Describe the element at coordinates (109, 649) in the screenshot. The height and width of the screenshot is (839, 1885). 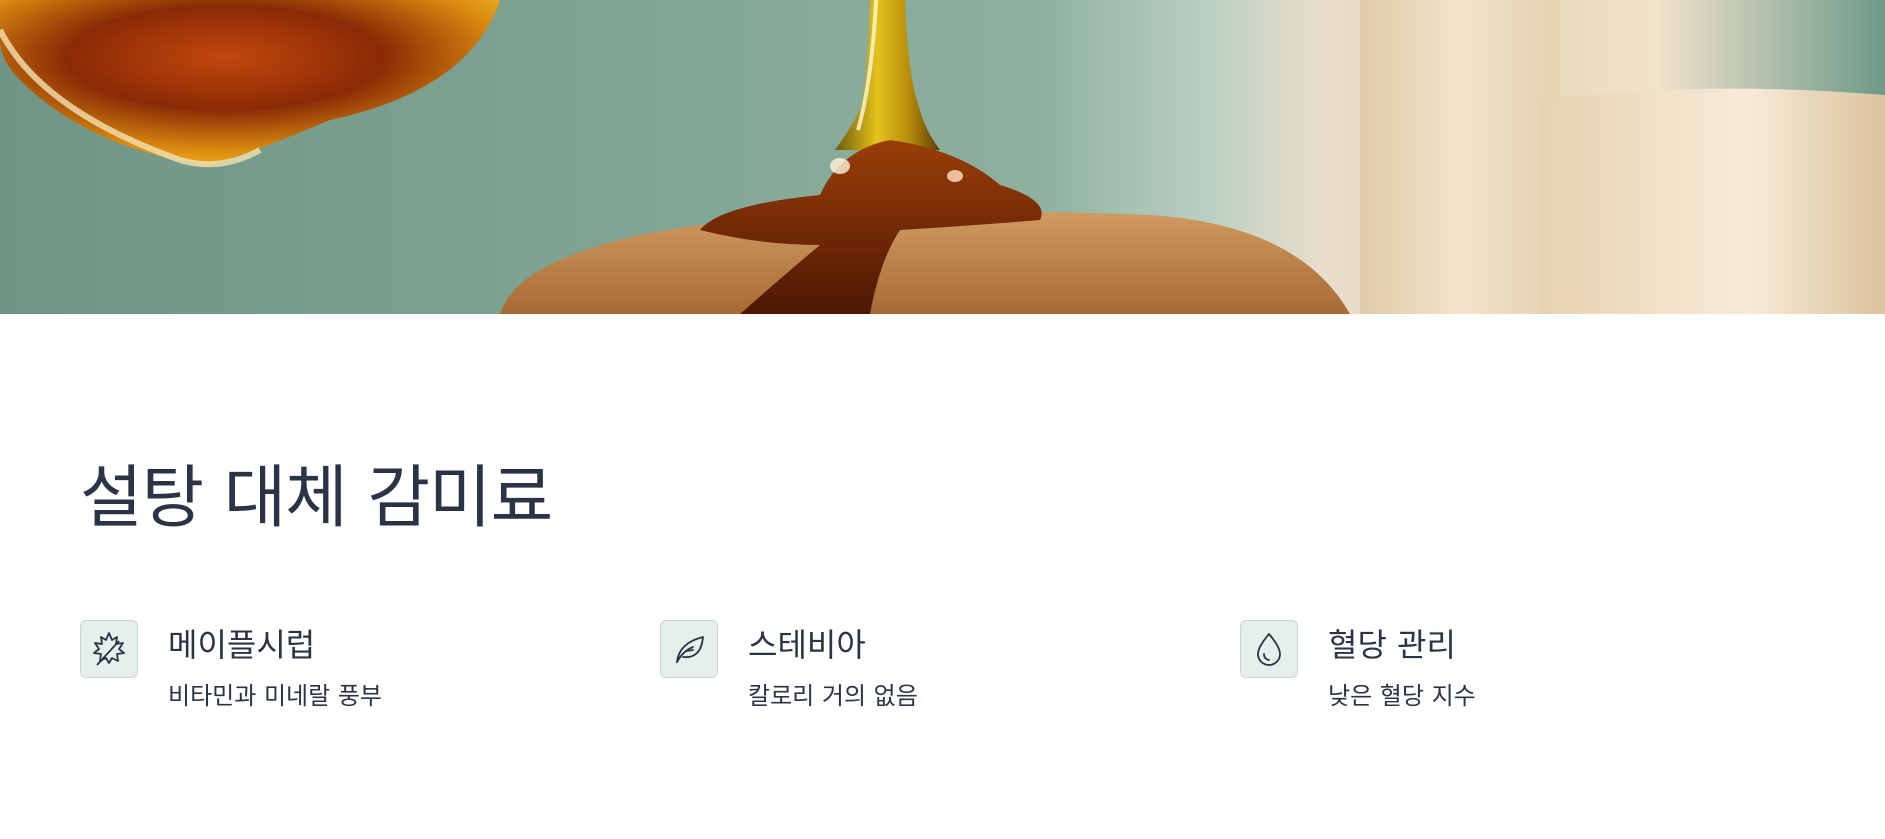
I see `maple-leaf-icon` at that location.